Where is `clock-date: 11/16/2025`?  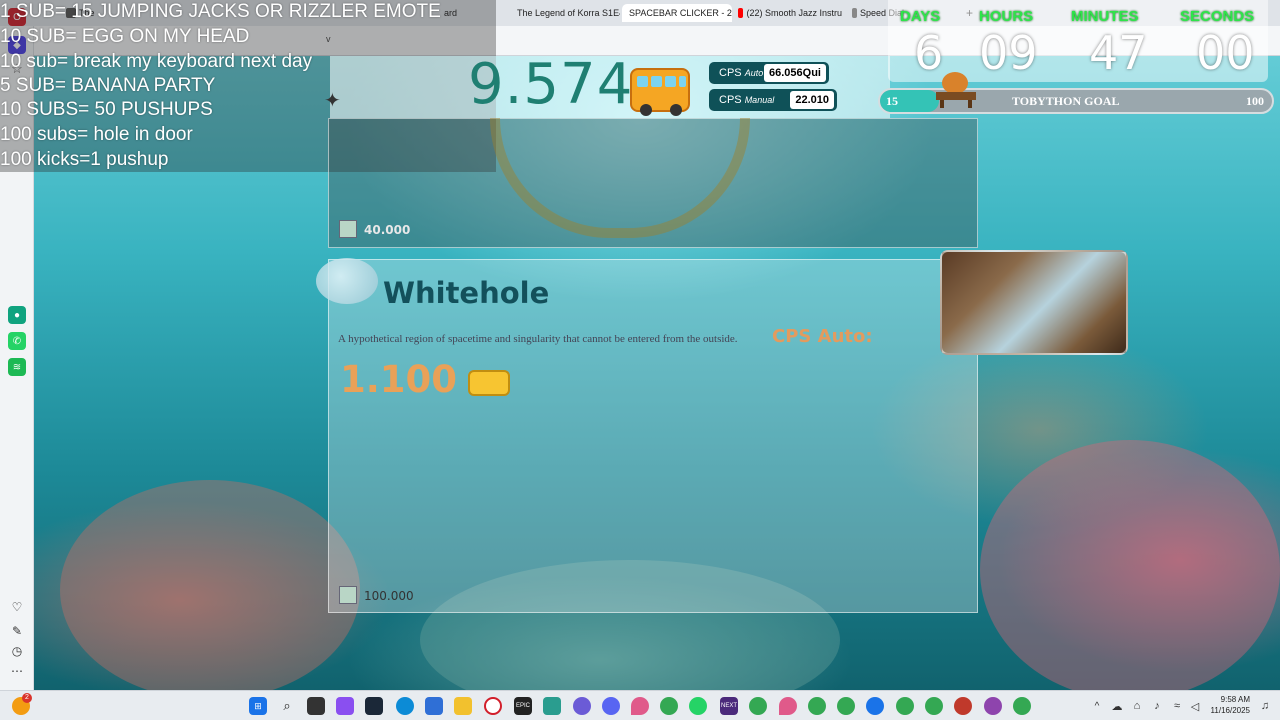 clock-date: 11/16/2025 is located at coordinates (1230, 710).